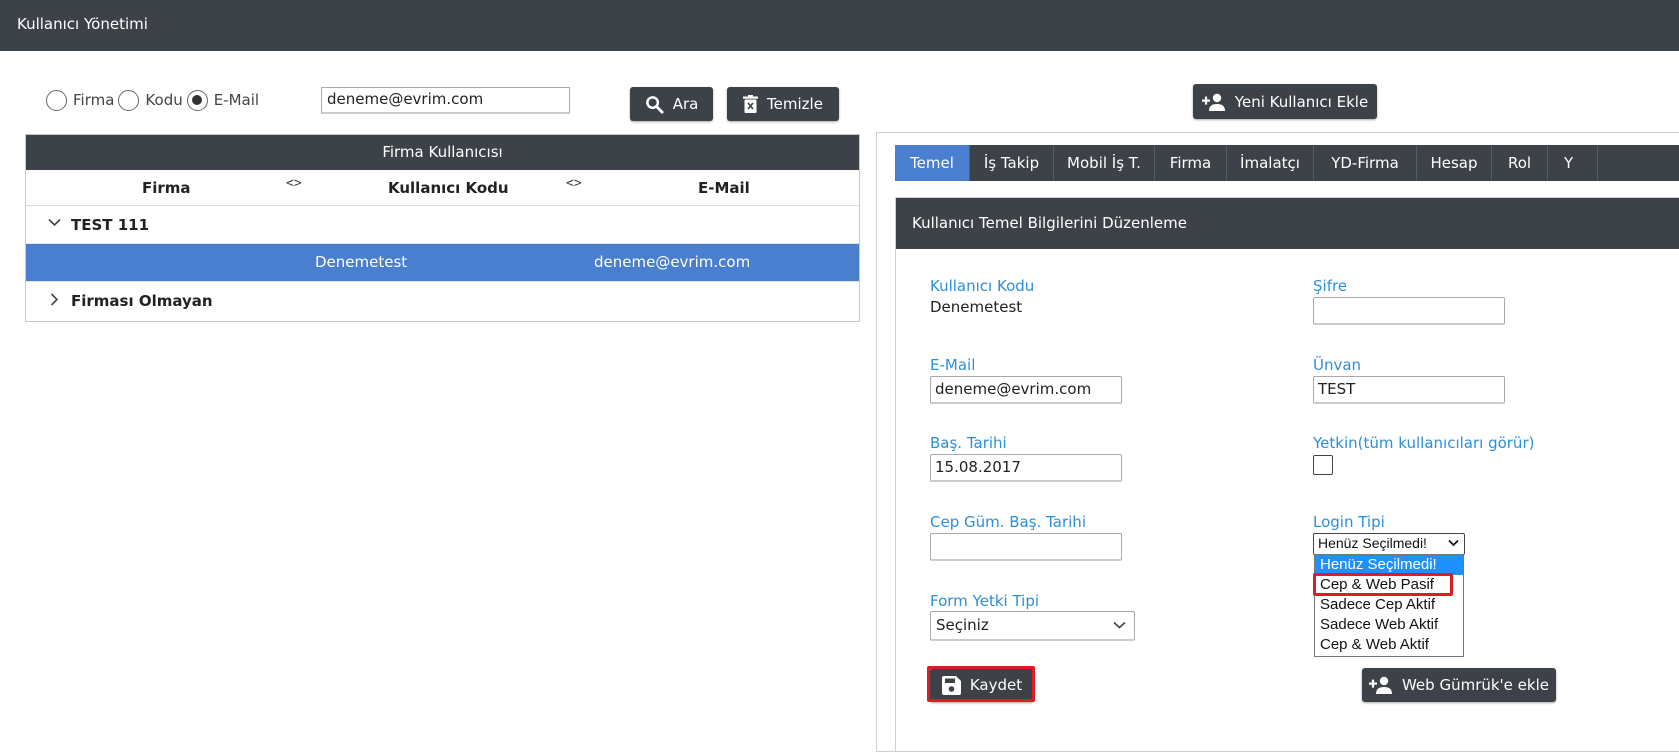 The width and height of the screenshot is (1679, 752). Describe the element at coordinates (1191, 163) in the screenshot. I see `tab-firma: Firma` at that location.